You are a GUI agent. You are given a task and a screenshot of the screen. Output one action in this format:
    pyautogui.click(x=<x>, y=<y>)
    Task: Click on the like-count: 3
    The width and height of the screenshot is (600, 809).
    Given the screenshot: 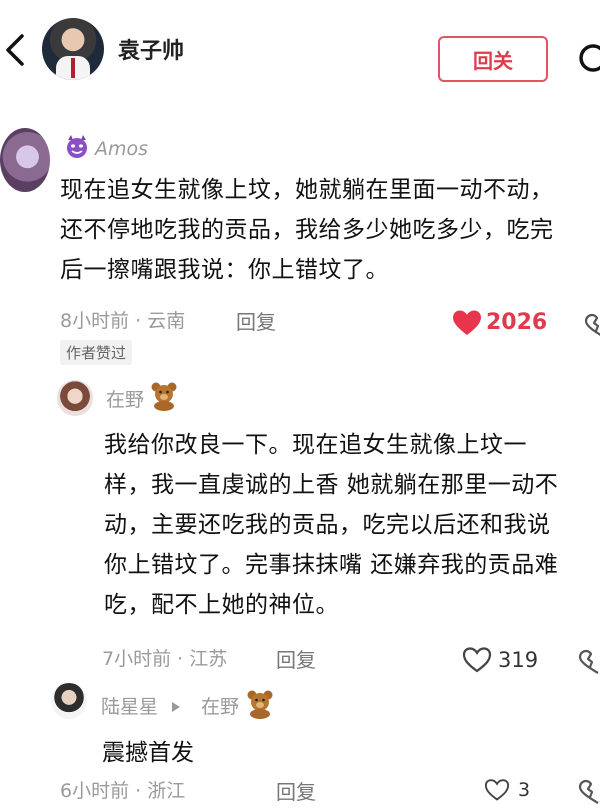 What is the action you would take?
    pyautogui.click(x=524, y=790)
    